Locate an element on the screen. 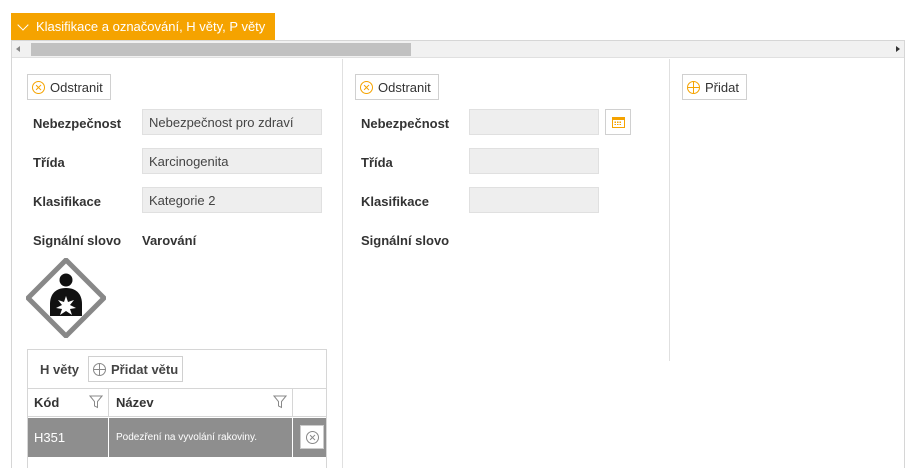 This screenshot has height=468, width=914. chevron-down-icon is located at coordinates (23, 24).